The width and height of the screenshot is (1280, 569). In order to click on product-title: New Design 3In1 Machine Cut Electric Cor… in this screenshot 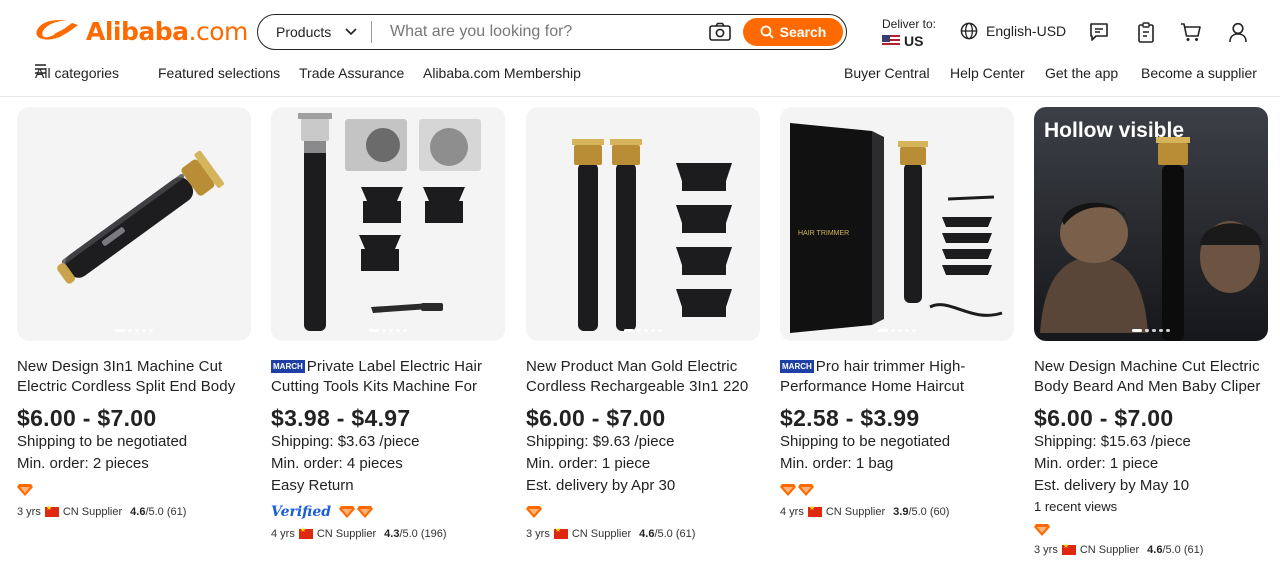, I will do `click(134, 377)`.